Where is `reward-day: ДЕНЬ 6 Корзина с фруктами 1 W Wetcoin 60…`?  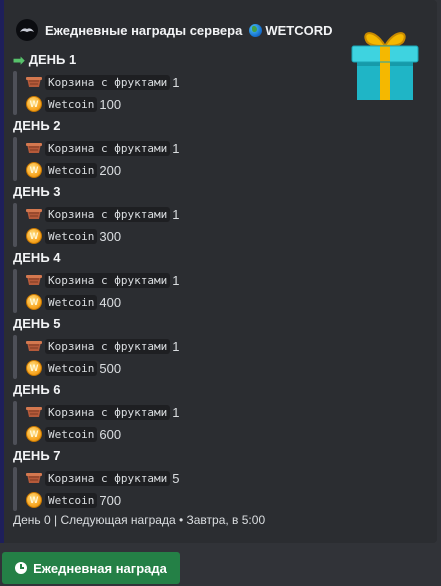 reward-day: ДЕНЬ 6 Корзина с фруктами 1 W Wetcoin 60… is located at coordinates (96, 413).